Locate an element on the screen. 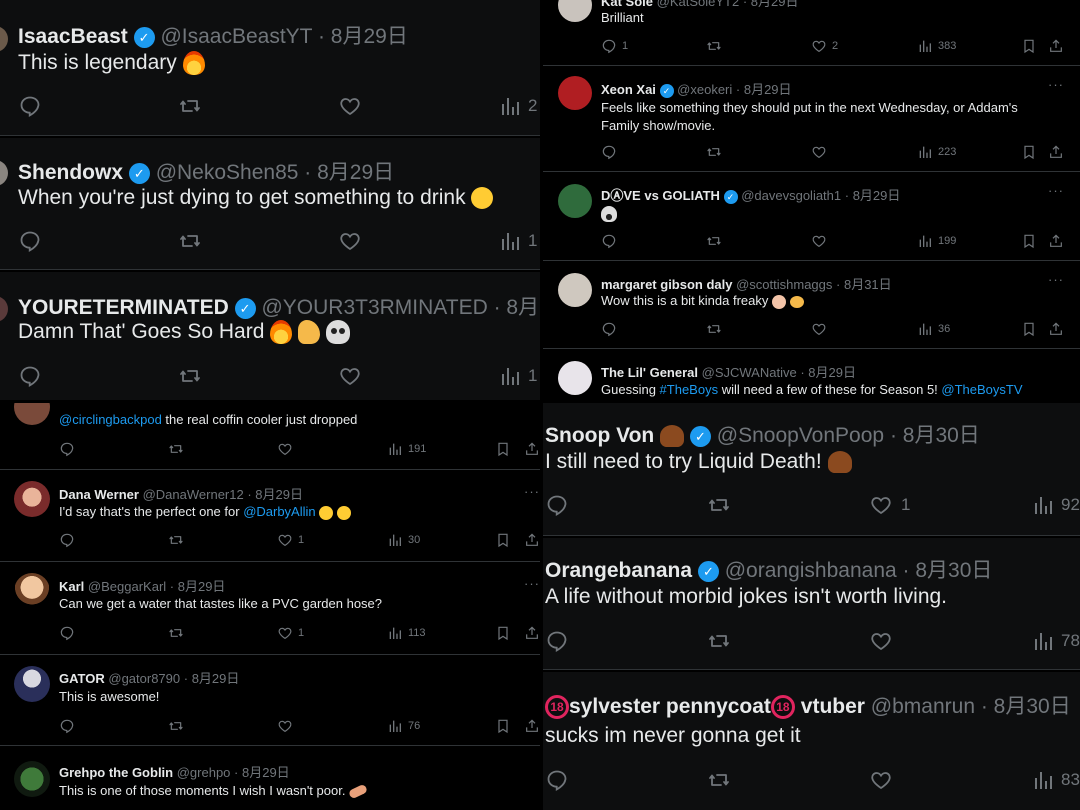 This screenshot has width=1080, height=810. like-button: 1 is located at coordinates (290, 540).